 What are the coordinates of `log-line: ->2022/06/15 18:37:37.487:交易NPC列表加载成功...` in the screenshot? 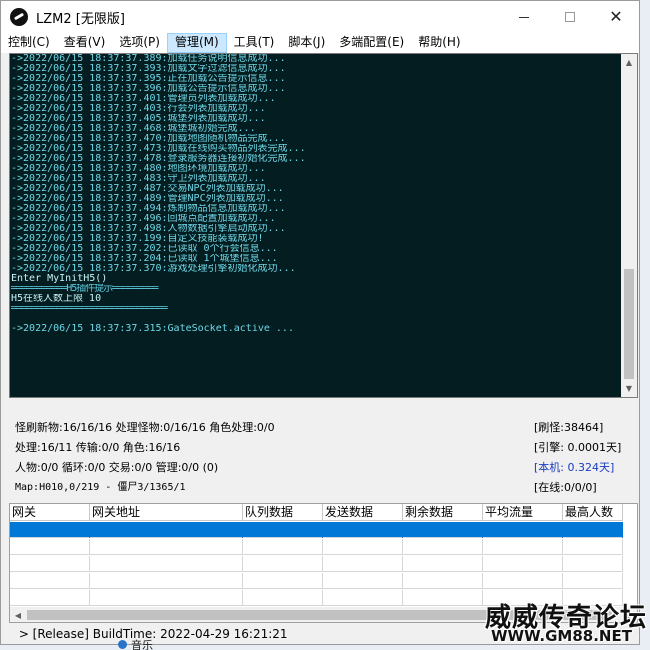 It's located at (147, 189).